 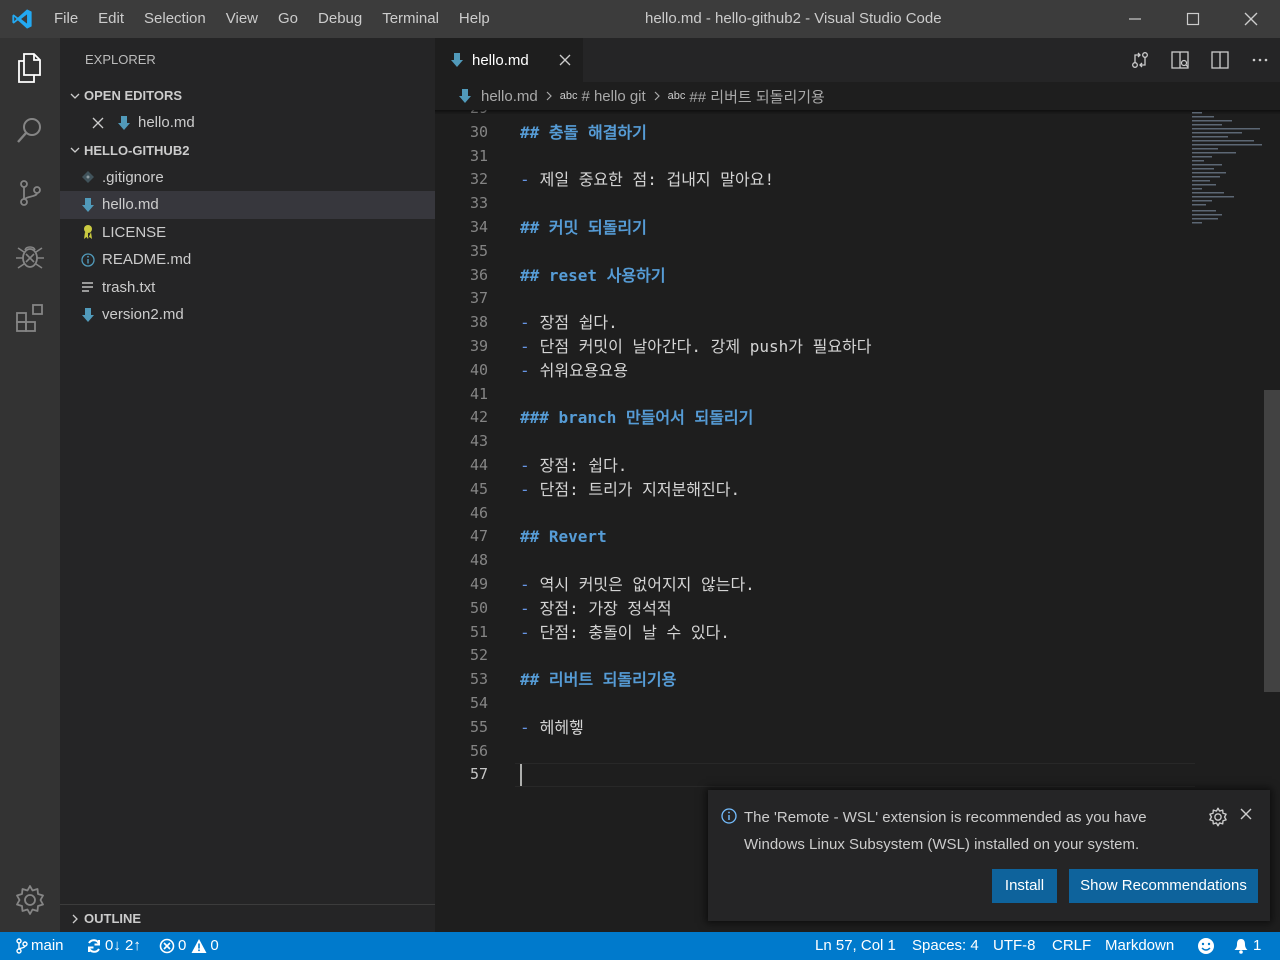 I want to click on window-controls, so click(x=1193, y=19).